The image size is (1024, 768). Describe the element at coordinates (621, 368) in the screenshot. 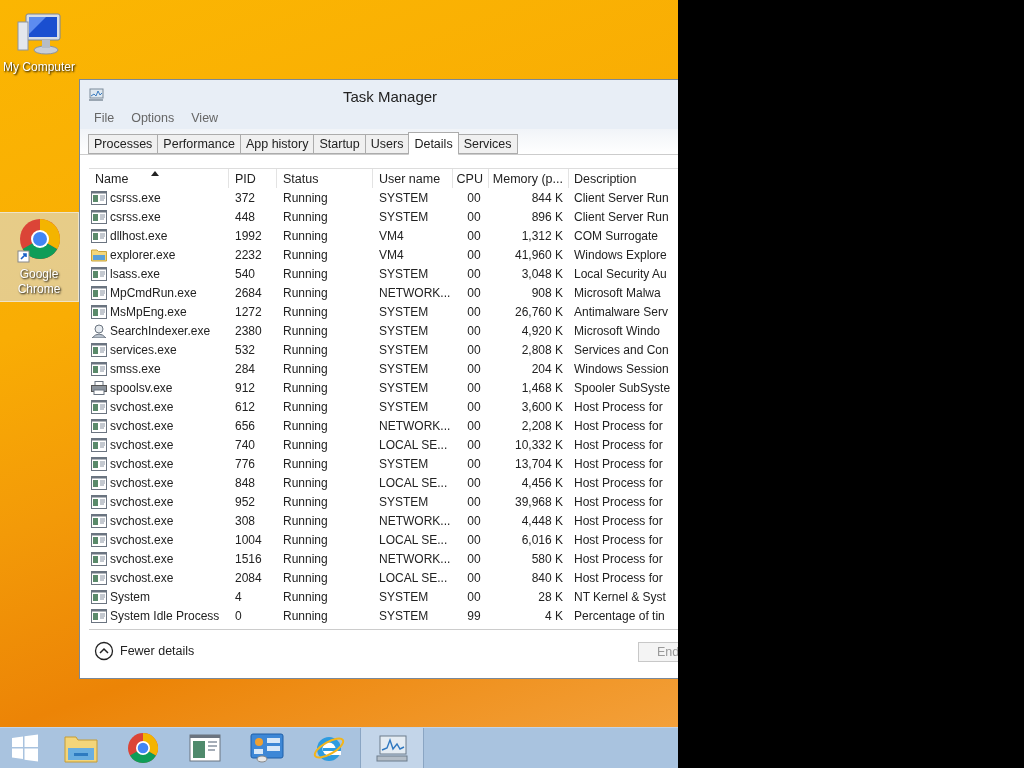

I see `table-cell-text: Windows Session` at that location.